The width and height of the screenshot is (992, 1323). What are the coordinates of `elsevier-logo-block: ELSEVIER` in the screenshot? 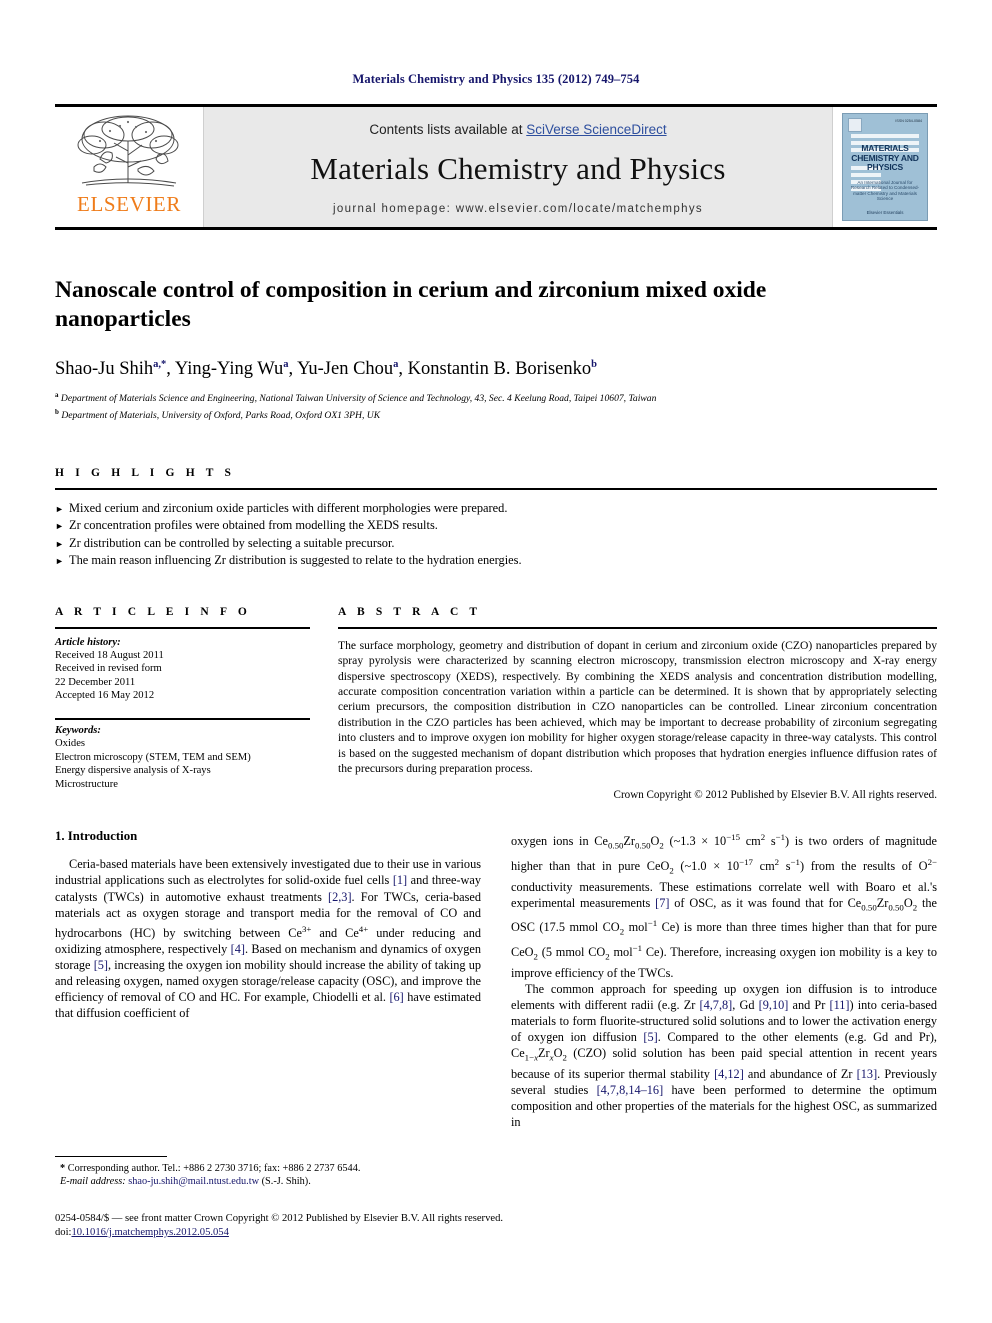 It's located at (129, 167).